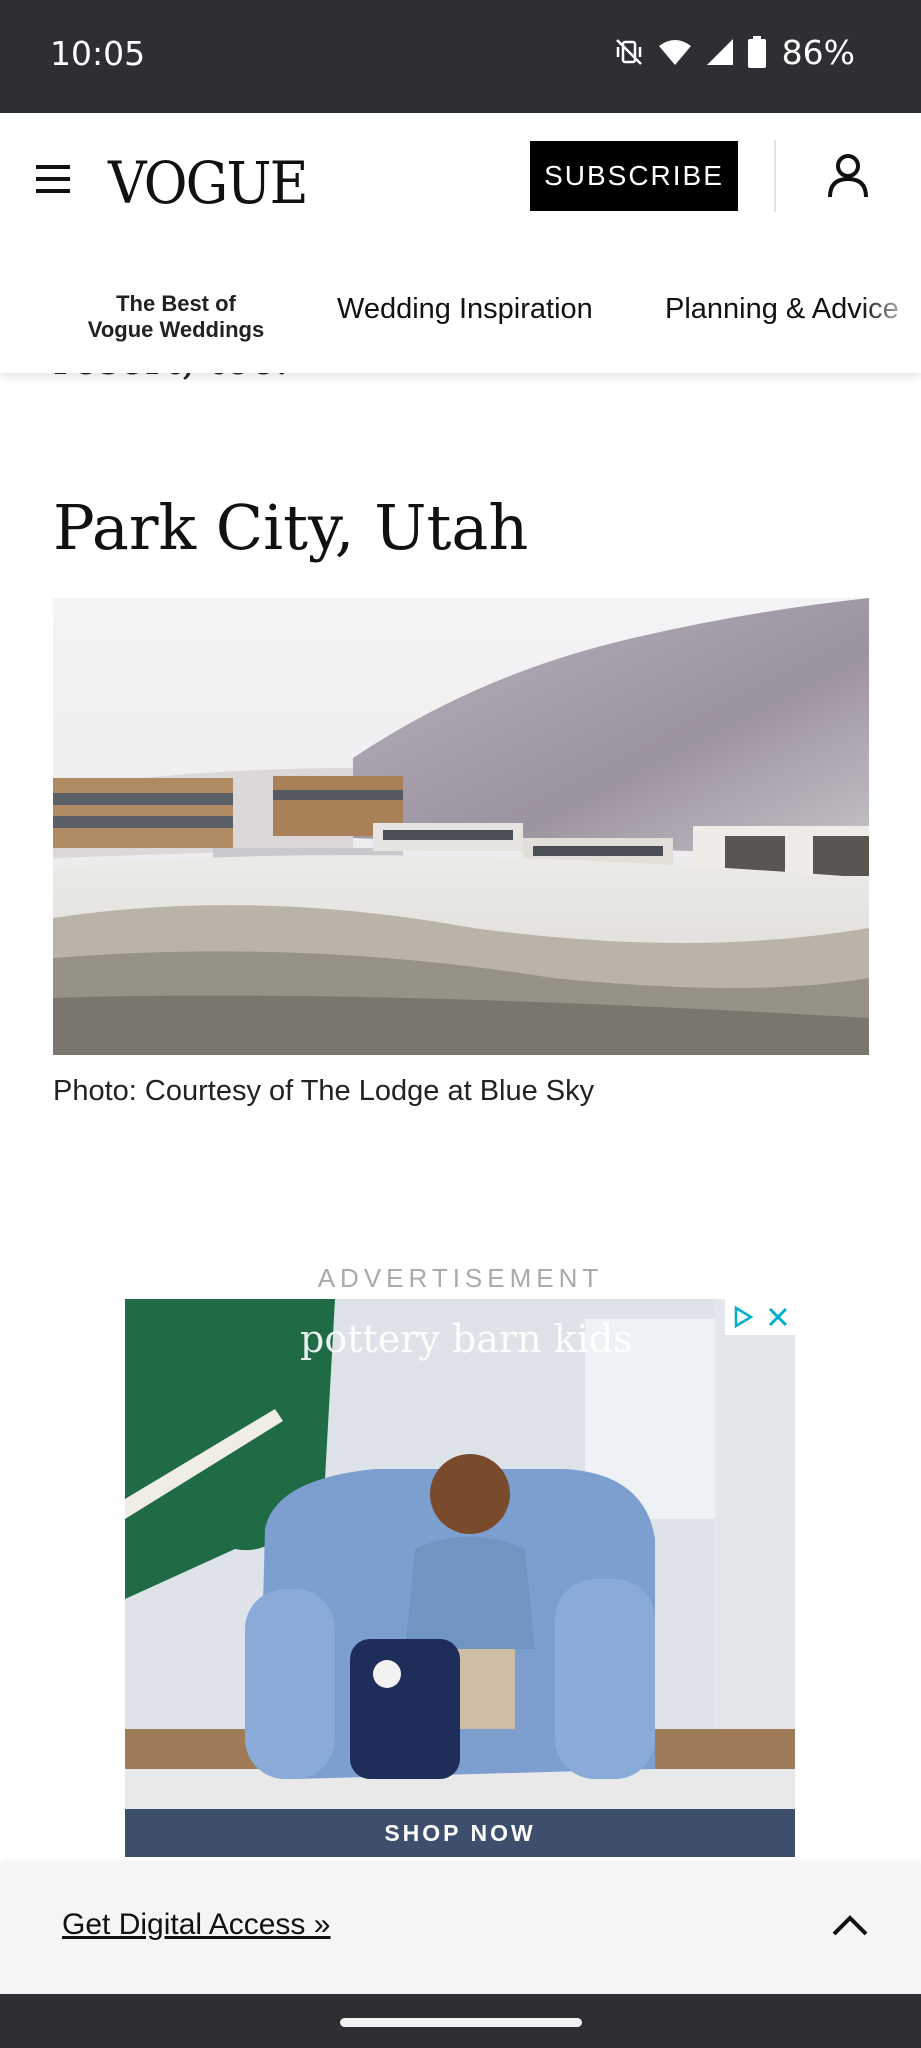 Image resolution: width=921 pixels, height=2048 pixels. I want to click on vogue-logo: VOGUE, so click(208, 183).